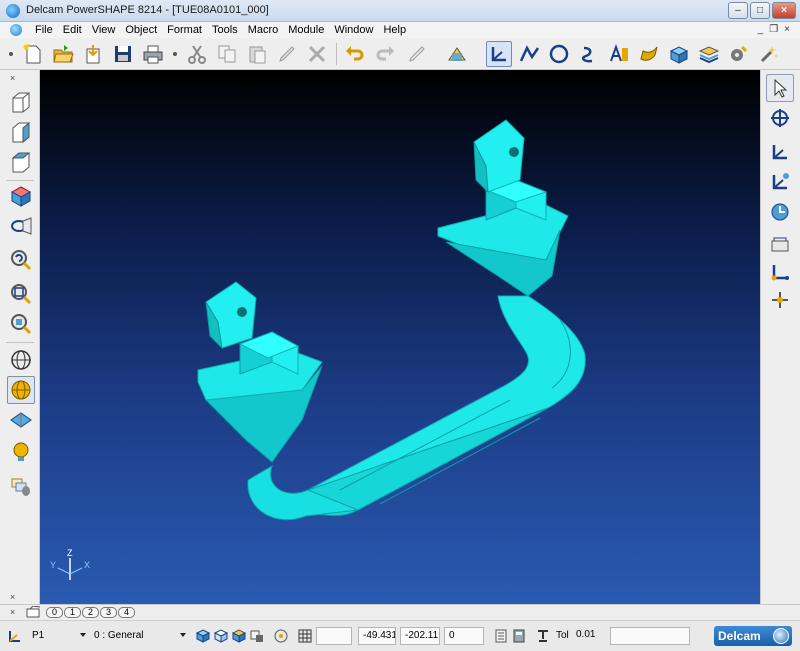  Describe the element at coordinates (287, 54) in the screenshot. I see `edit-icon` at that location.